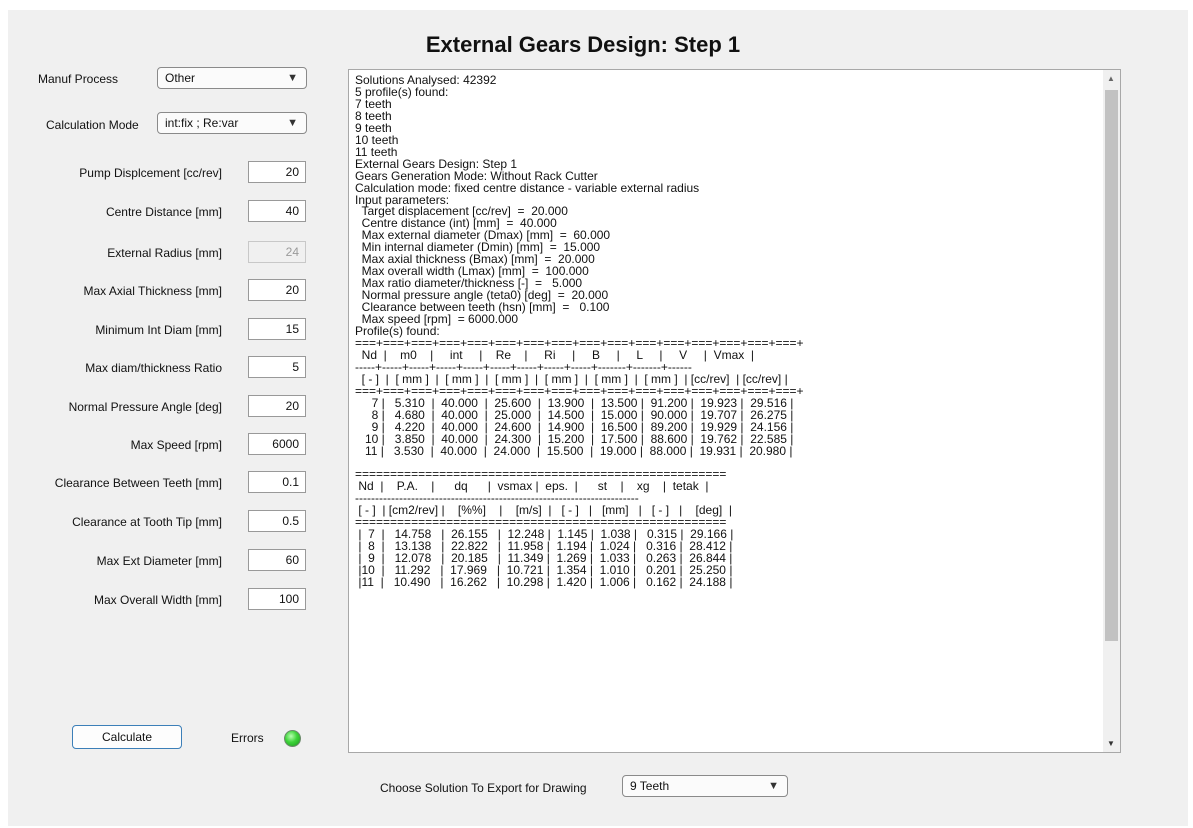 Image resolution: width=1193 pixels, height=828 pixels. Describe the element at coordinates (153, 368) in the screenshot. I see `max-diam-thickness-ratio-label: Max diam/thickness Ratio` at that location.